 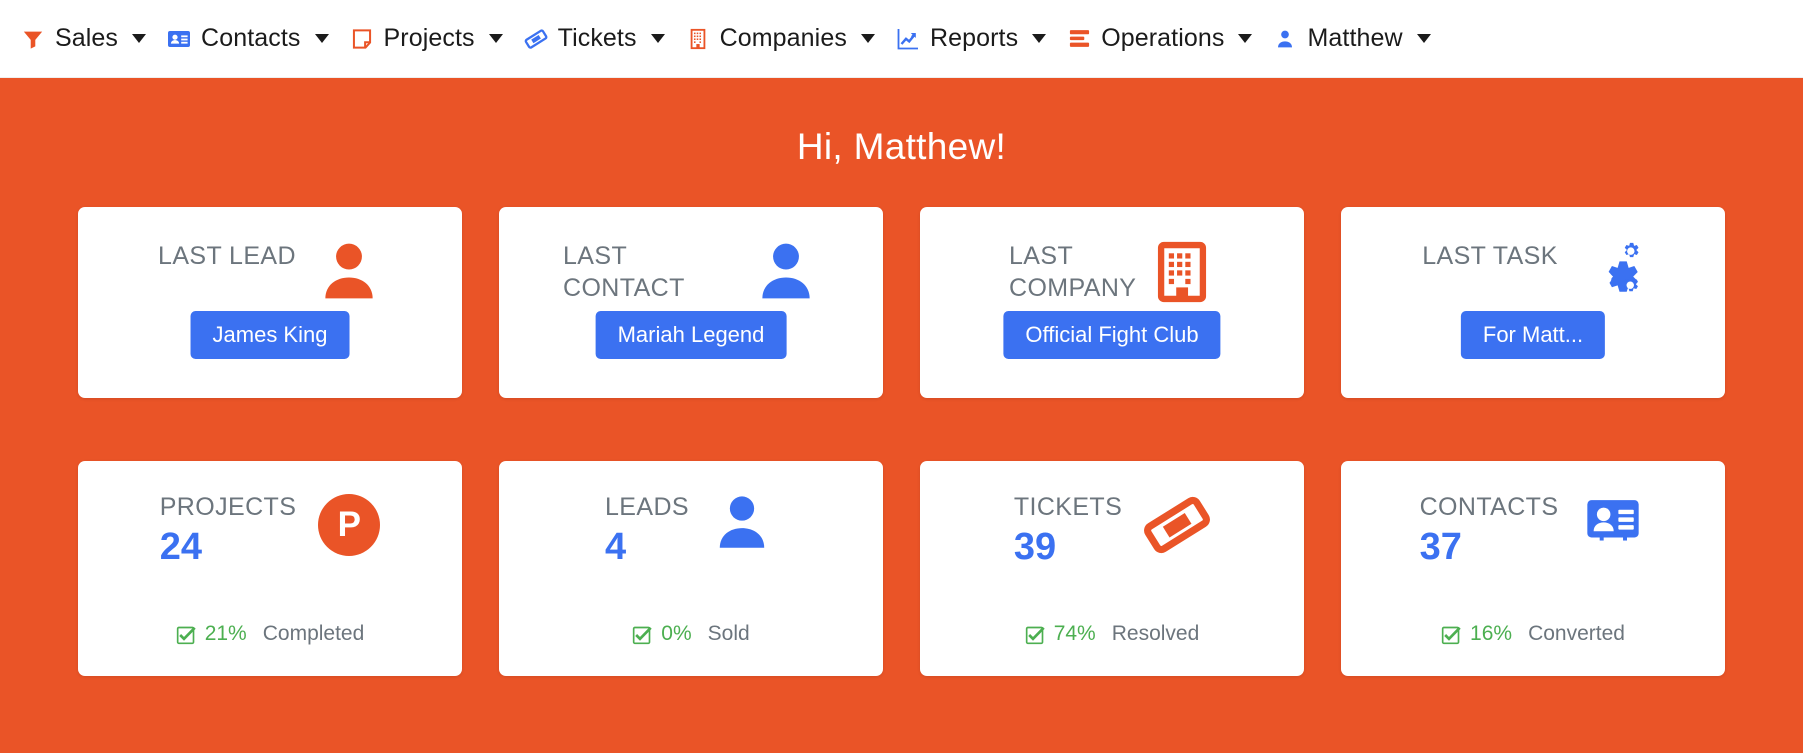 I want to click on nav-item-tickets: Tickets, so click(x=598, y=38).